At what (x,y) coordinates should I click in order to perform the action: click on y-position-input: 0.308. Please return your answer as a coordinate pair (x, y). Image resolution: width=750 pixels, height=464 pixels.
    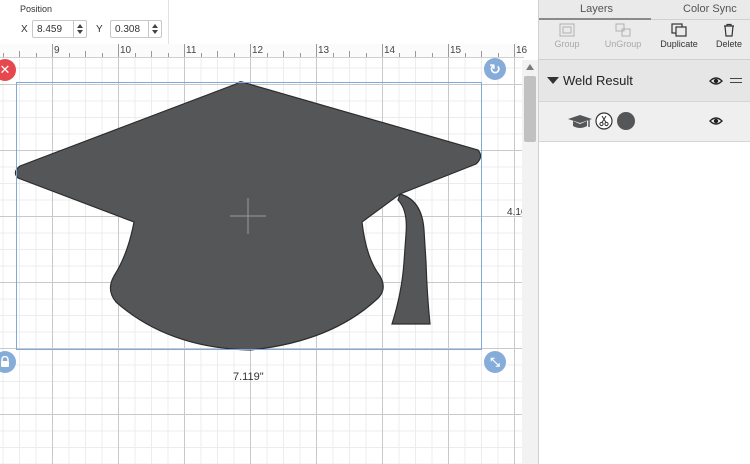
    Looking at the image, I should click on (136, 29).